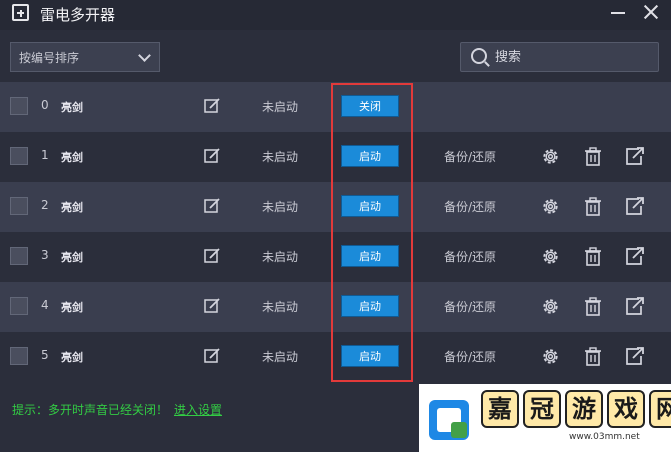 Image resolution: width=671 pixels, height=452 pixels. What do you see at coordinates (651, 12) in the screenshot?
I see `close-icon` at bounding box center [651, 12].